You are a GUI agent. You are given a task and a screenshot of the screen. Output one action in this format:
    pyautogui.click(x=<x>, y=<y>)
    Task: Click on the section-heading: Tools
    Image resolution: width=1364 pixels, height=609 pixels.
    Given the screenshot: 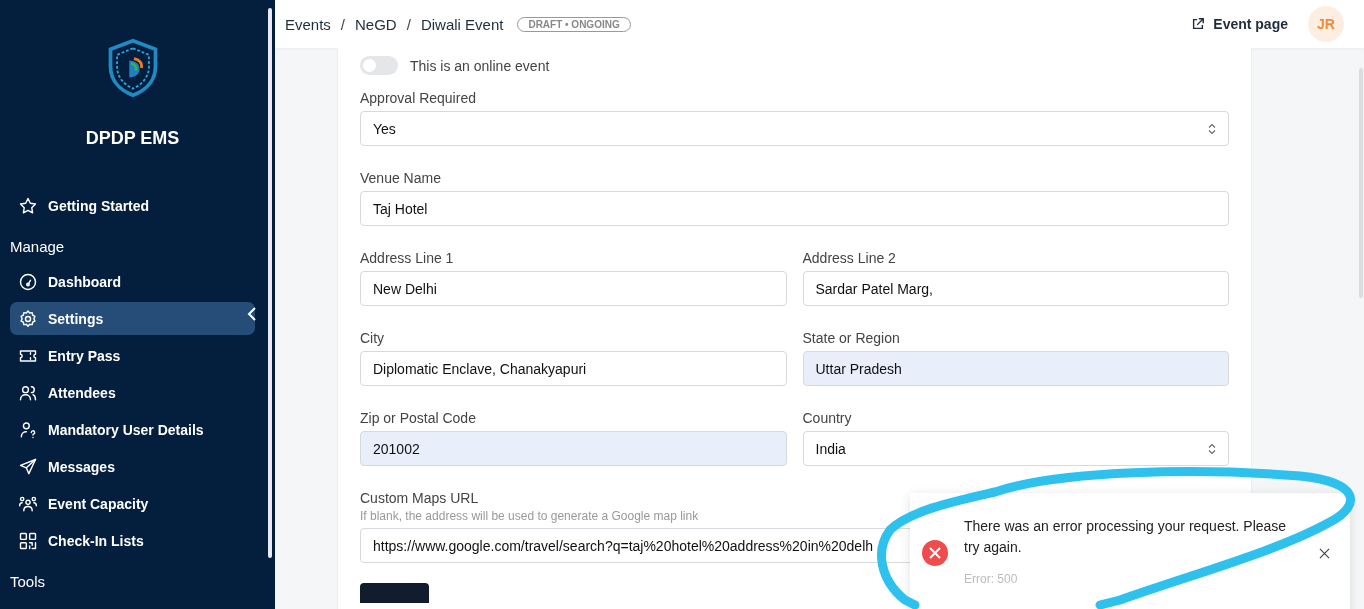 What is the action you would take?
    pyautogui.click(x=28, y=582)
    